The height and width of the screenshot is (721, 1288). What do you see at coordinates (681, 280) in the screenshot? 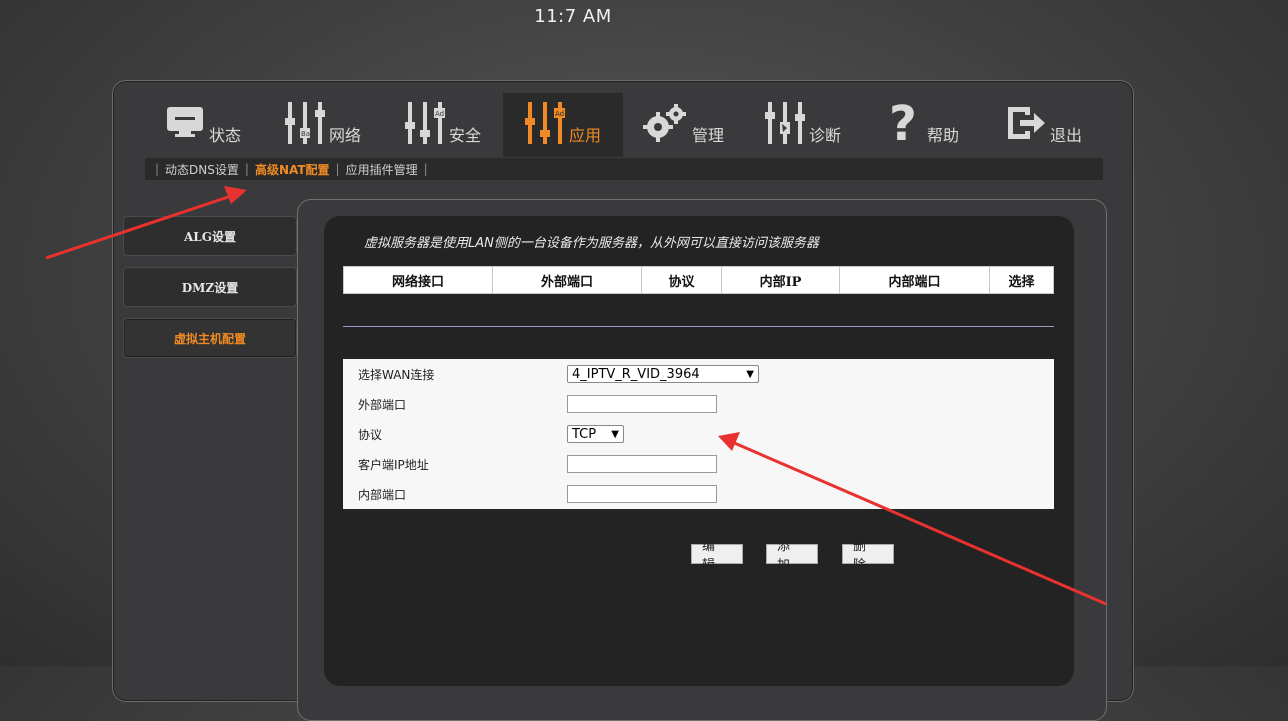
I see `column-header: 协议` at bounding box center [681, 280].